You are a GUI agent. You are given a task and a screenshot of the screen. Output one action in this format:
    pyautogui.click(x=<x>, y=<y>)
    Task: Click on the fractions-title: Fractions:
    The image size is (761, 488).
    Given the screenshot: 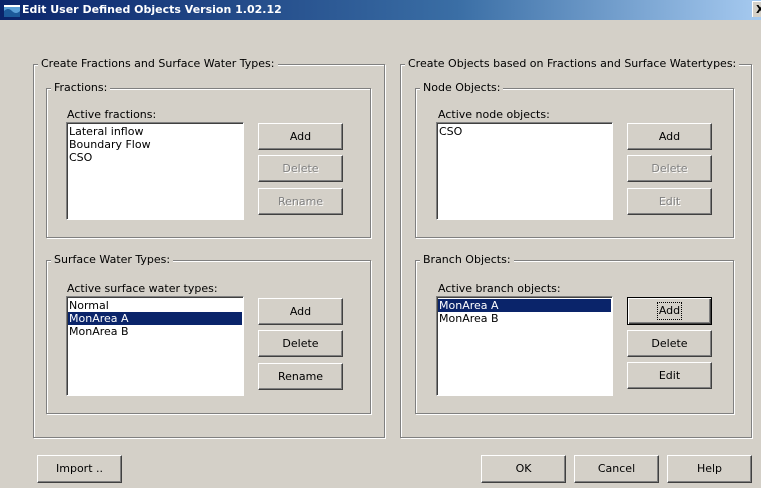 What is the action you would take?
    pyautogui.click(x=81, y=88)
    